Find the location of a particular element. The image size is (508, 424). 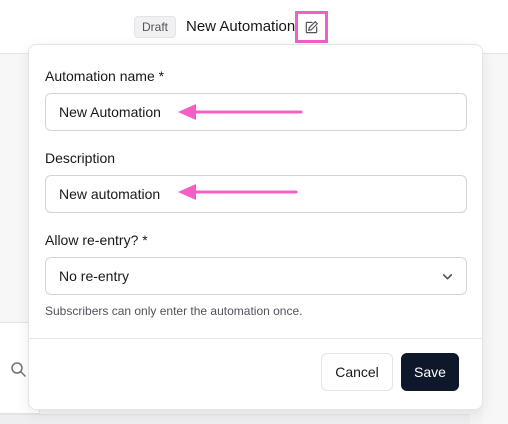

status-badge: Draft is located at coordinates (155, 27).